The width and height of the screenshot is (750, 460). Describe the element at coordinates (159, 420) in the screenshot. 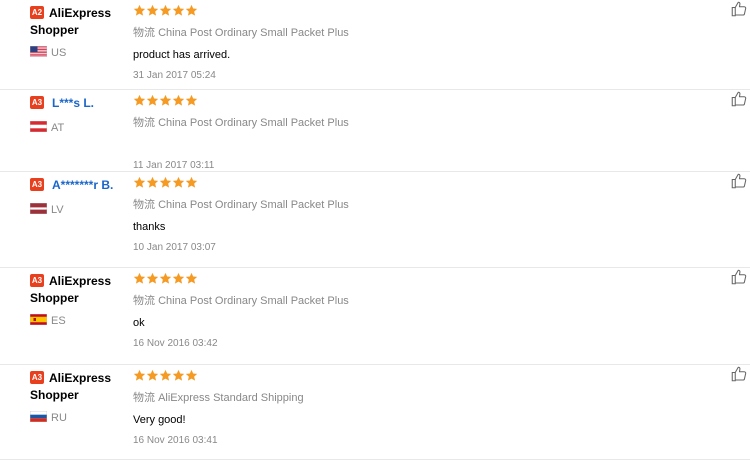

I see `feedback-text: Very good!` at that location.